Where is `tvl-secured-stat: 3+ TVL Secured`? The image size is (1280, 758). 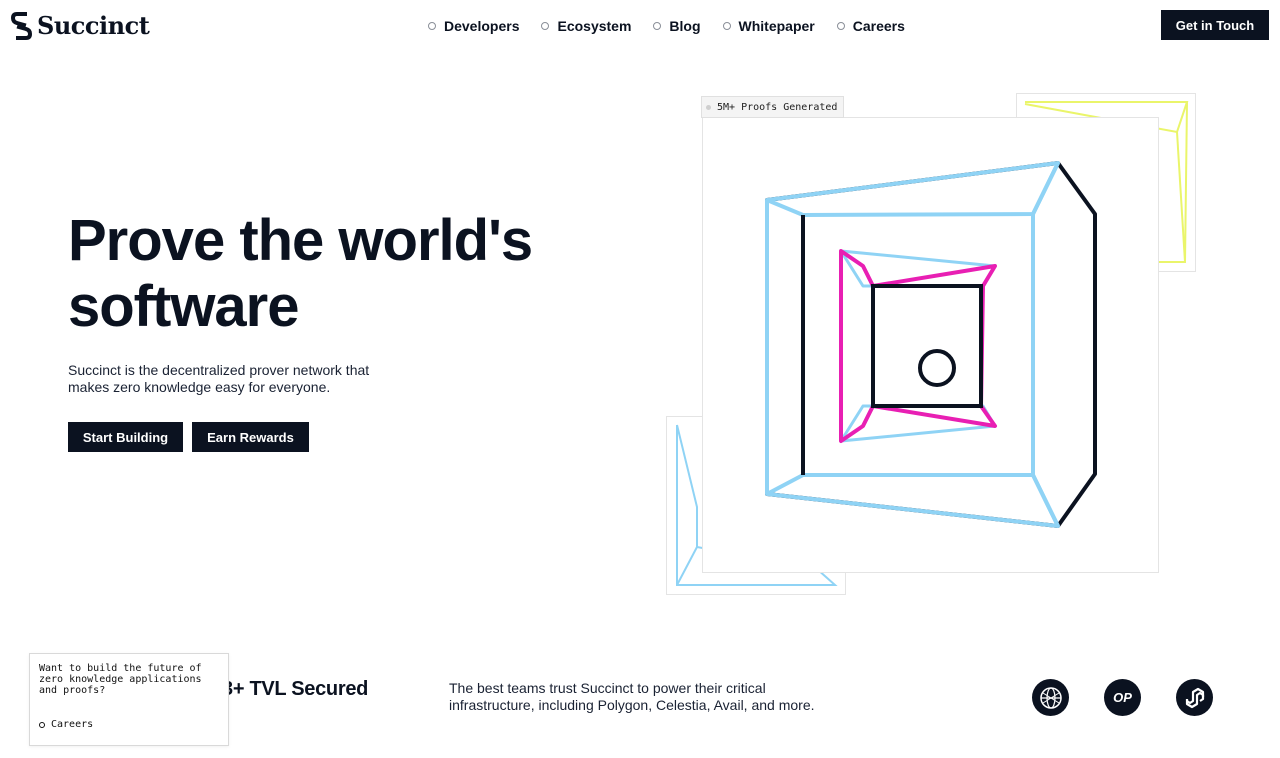 tvl-secured-stat: 3+ TVL Secured is located at coordinates (295, 689).